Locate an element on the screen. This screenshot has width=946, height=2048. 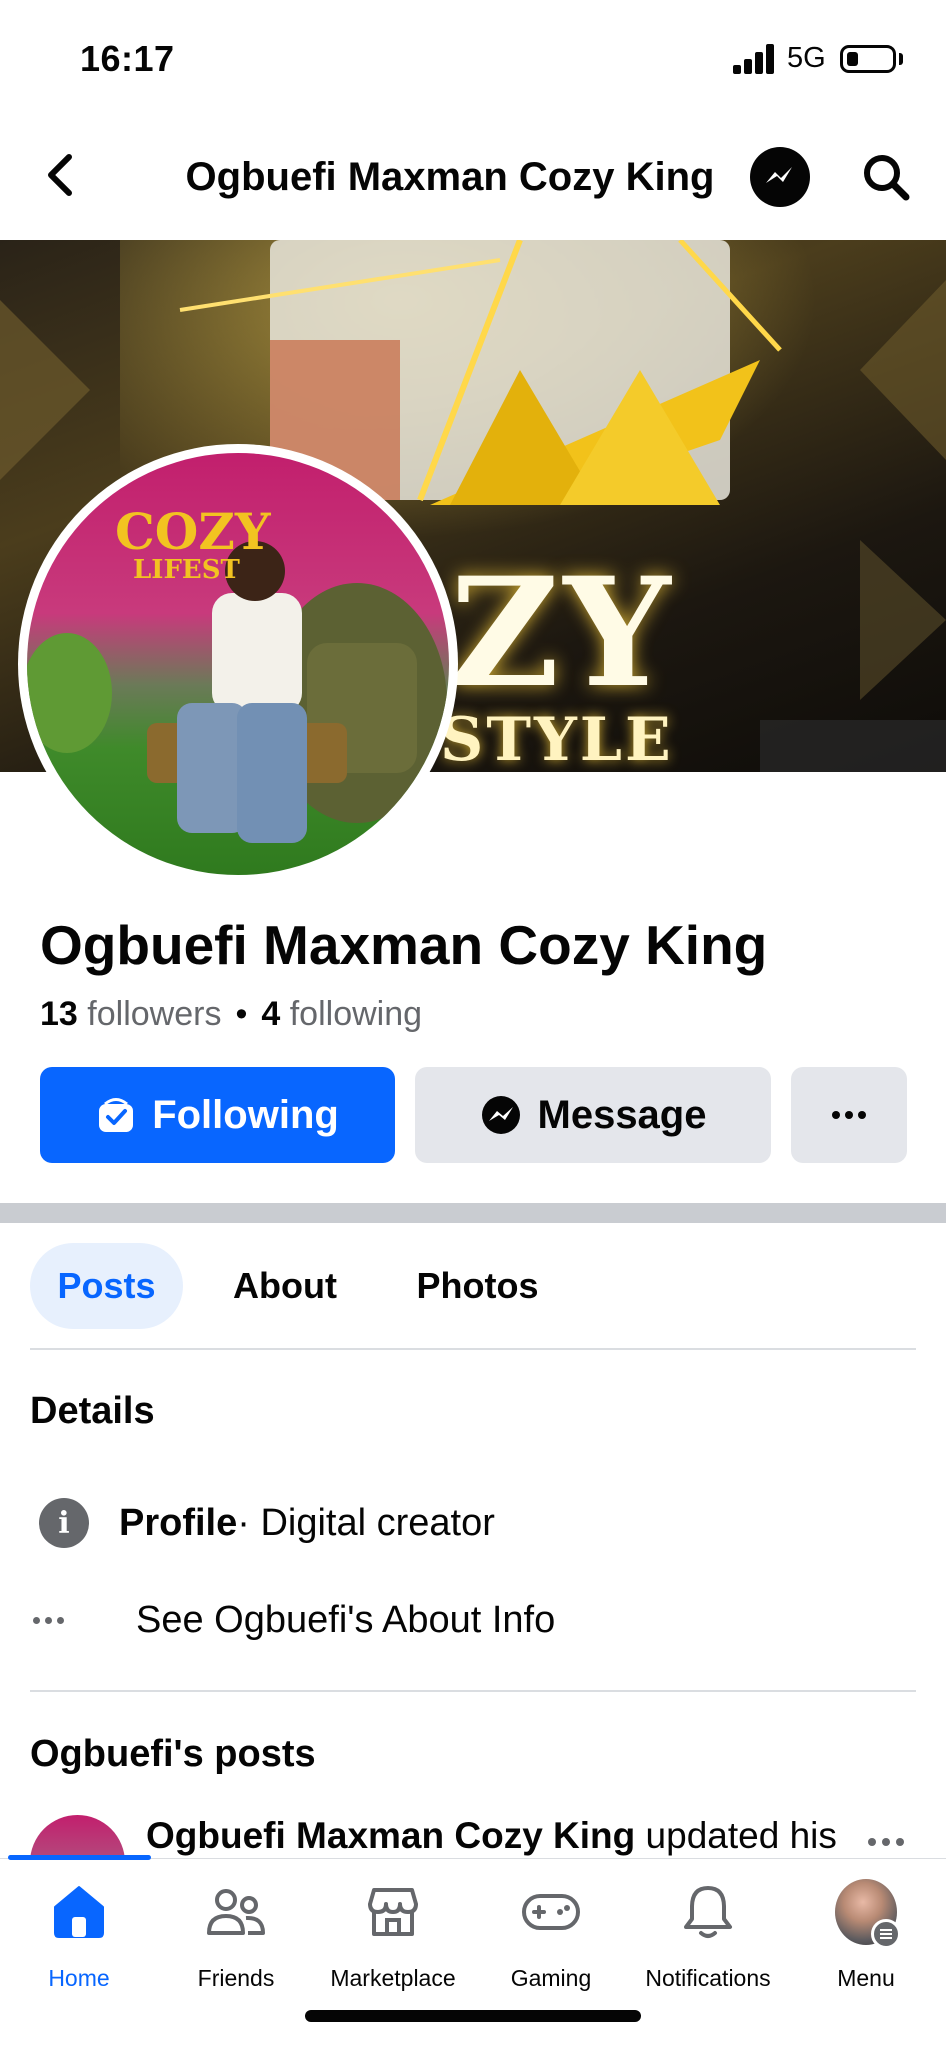
tab-about: About is located at coordinates (285, 1286).